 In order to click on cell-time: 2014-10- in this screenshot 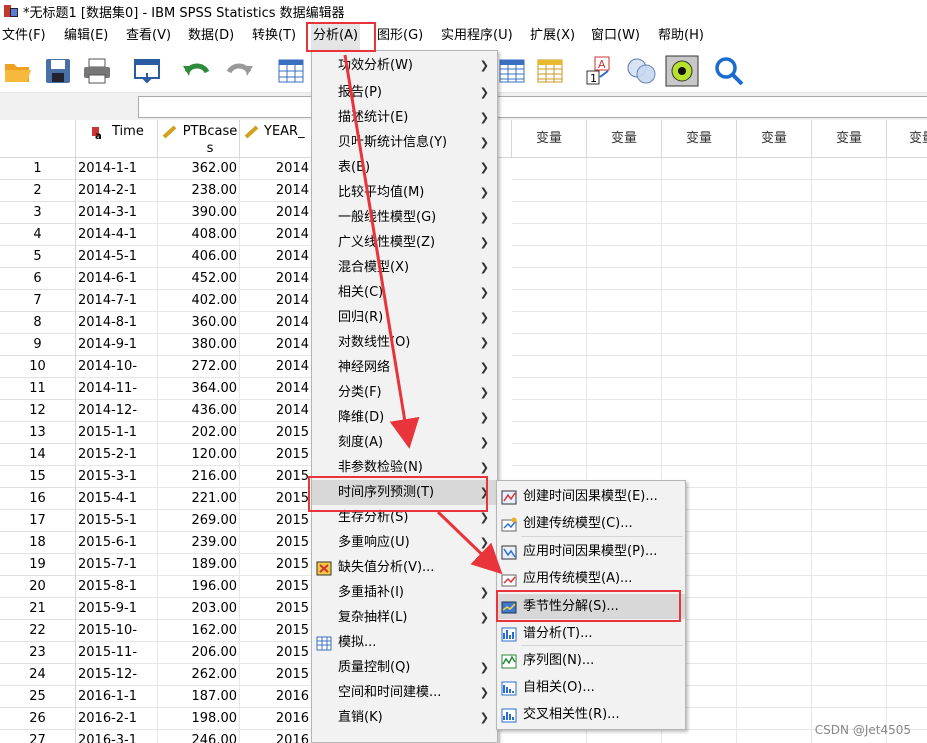, I will do `click(117, 367)`.